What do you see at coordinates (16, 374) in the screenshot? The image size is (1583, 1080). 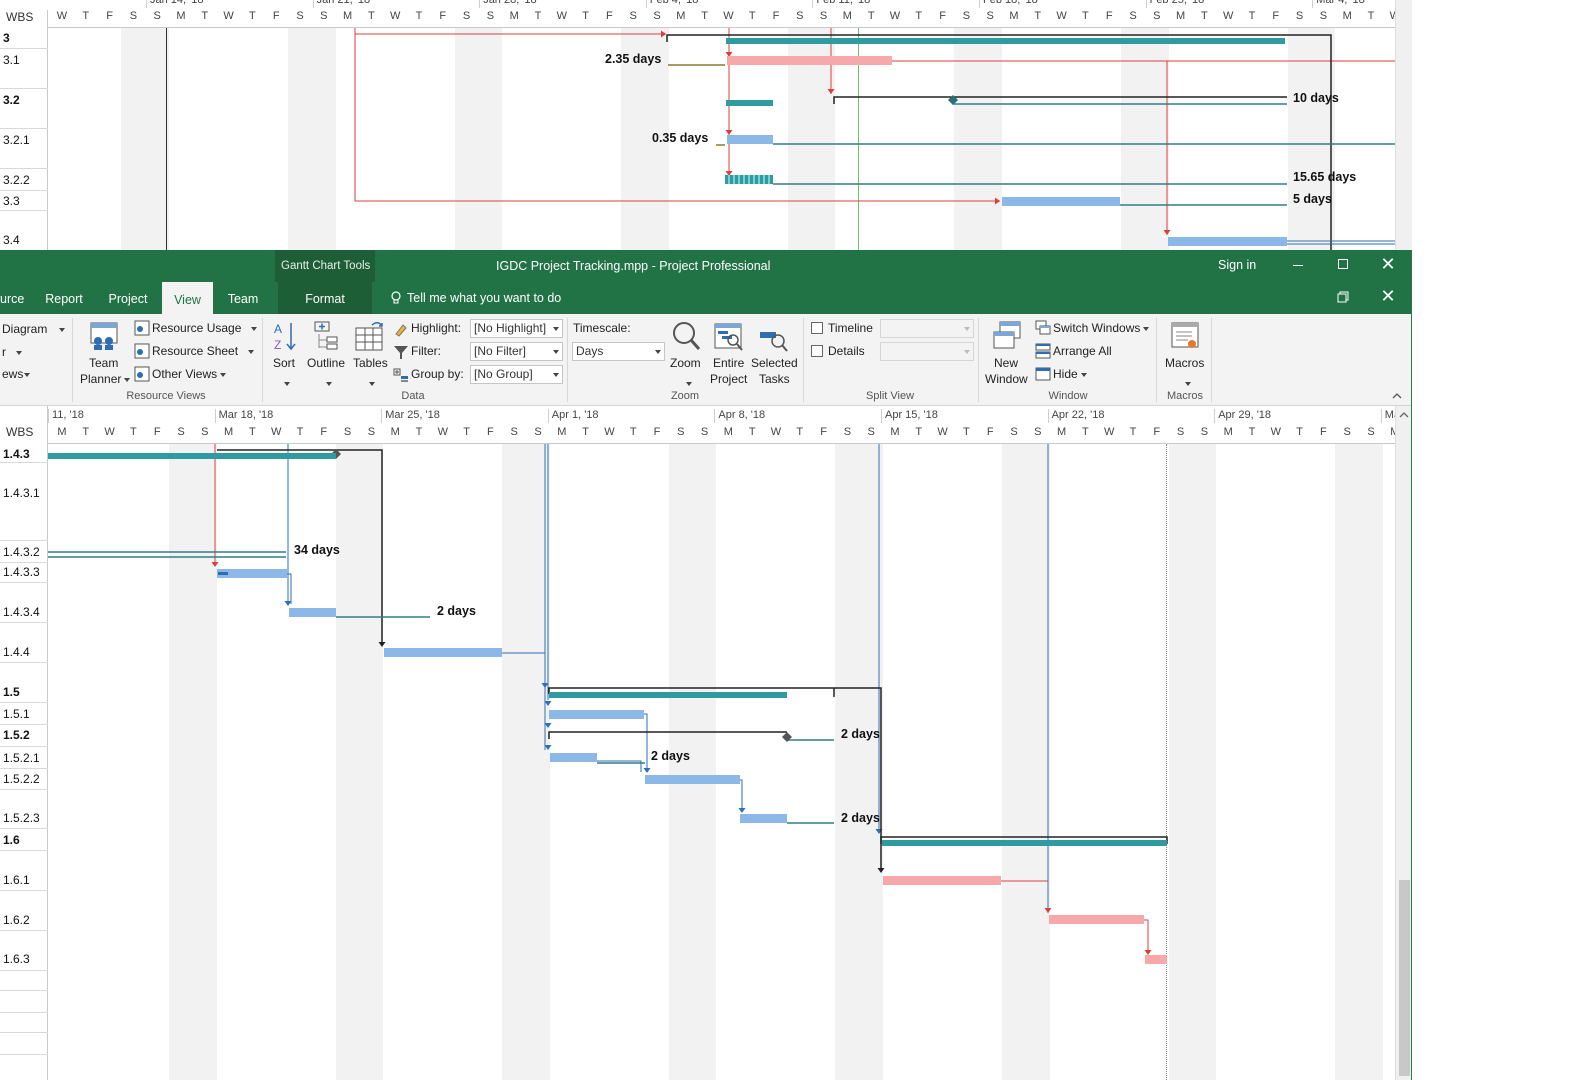 I see `other-task-views-button: ews` at bounding box center [16, 374].